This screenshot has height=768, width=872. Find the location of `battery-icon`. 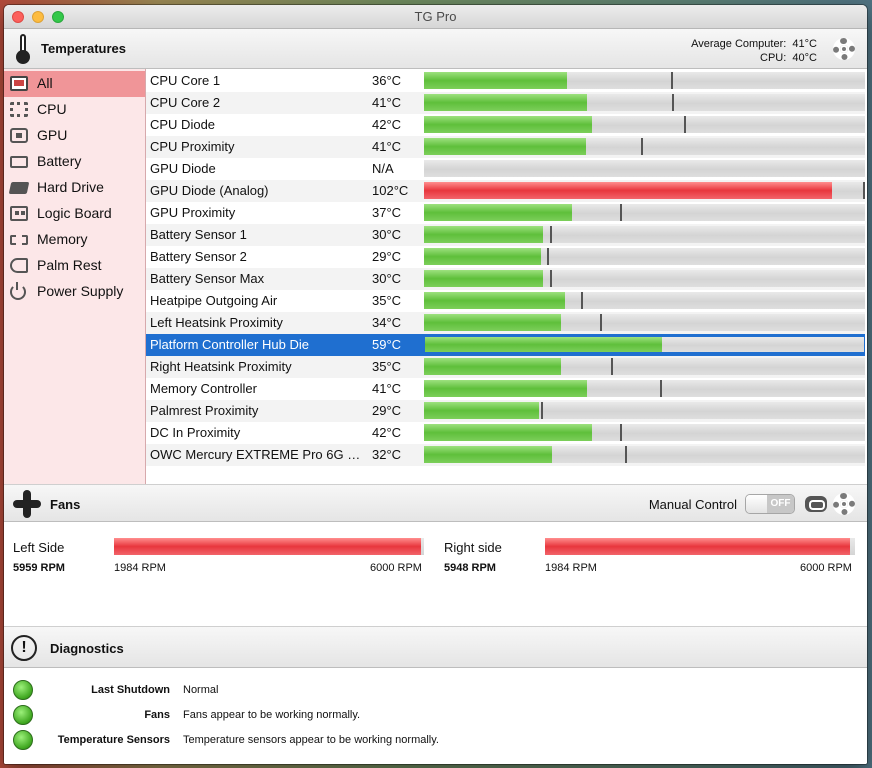

battery-icon is located at coordinates (19, 162).